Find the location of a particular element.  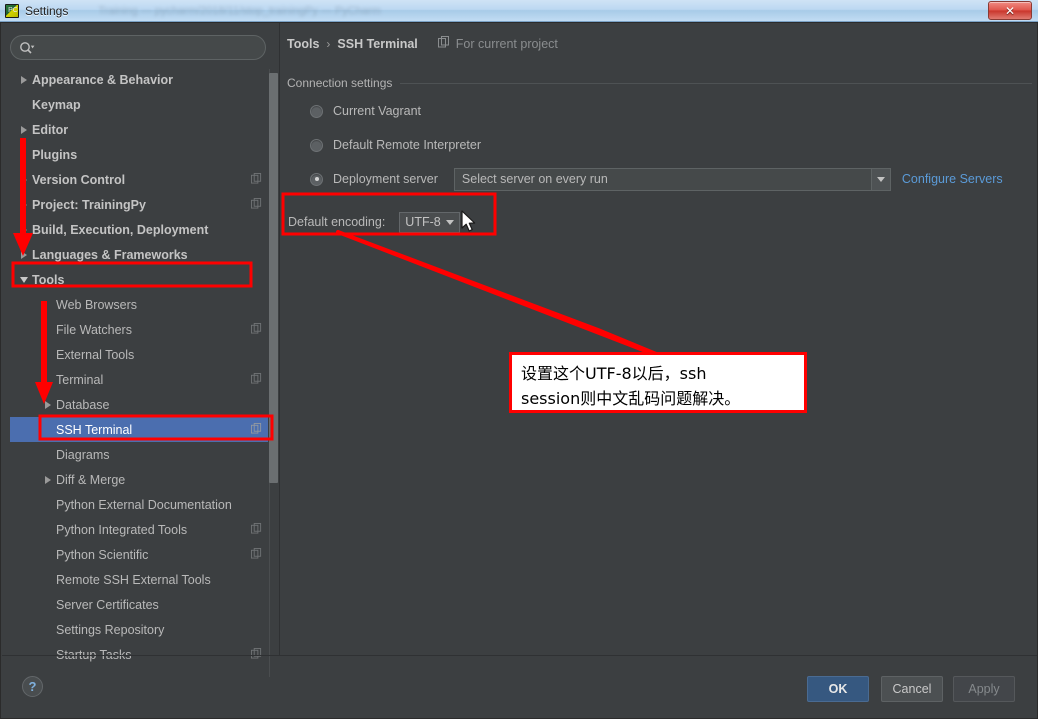

footer-divider is located at coordinates (519, 655).